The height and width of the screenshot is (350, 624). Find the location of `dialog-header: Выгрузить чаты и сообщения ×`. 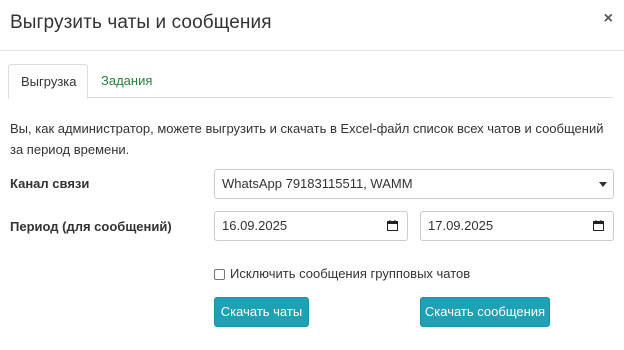

dialog-header: Выгрузить чаты и сообщения × is located at coordinates (312, 25).